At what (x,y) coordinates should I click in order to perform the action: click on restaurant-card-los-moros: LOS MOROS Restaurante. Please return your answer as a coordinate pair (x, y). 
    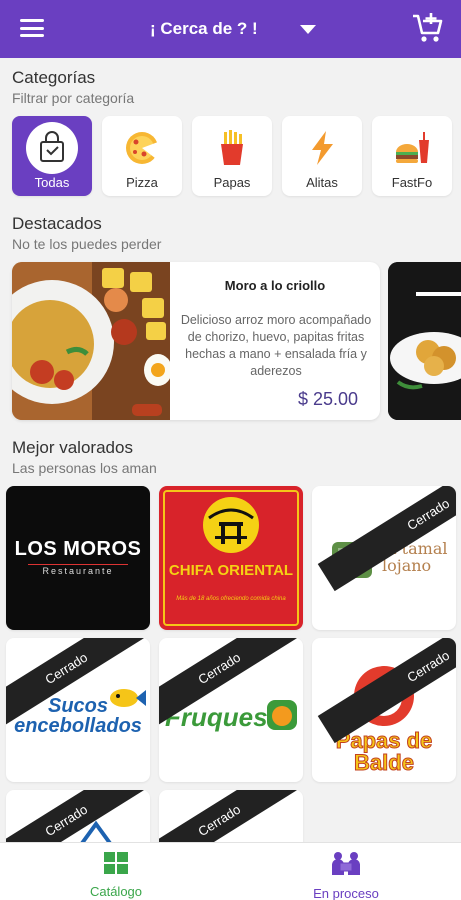
    Looking at the image, I should click on (78, 558).